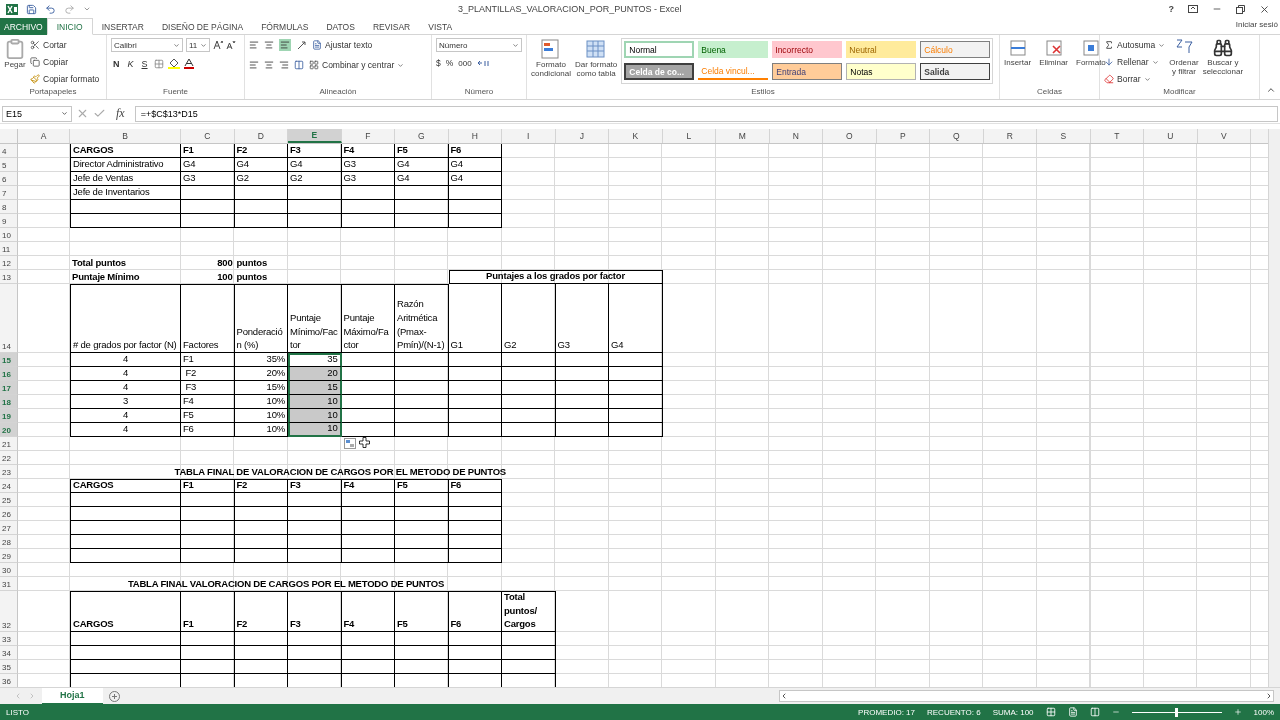 The width and height of the screenshot is (1280, 720). Describe the element at coordinates (147, 45) in the screenshot. I see `font-name-field: Calibri` at that location.